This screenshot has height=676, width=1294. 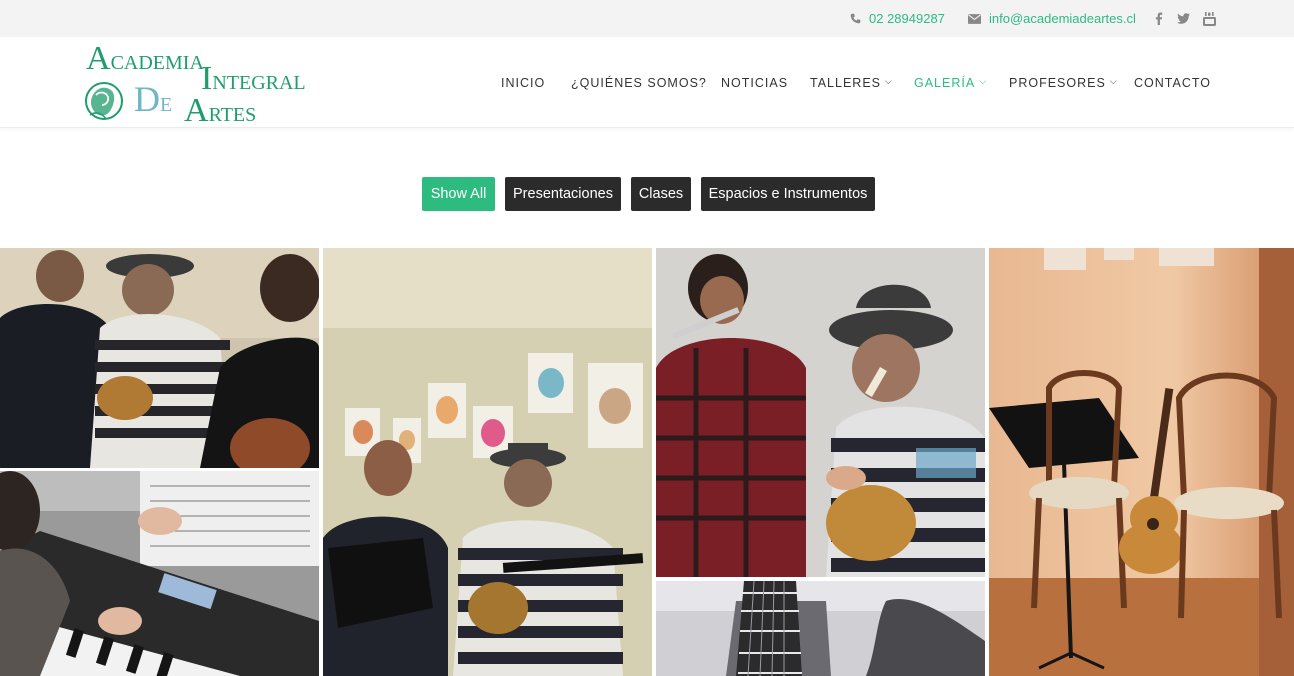 What do you see at coordinates (820, 628) in the screenshot?
I see `gallery-photo-guitar-neck` at bounding box center [820, 628].